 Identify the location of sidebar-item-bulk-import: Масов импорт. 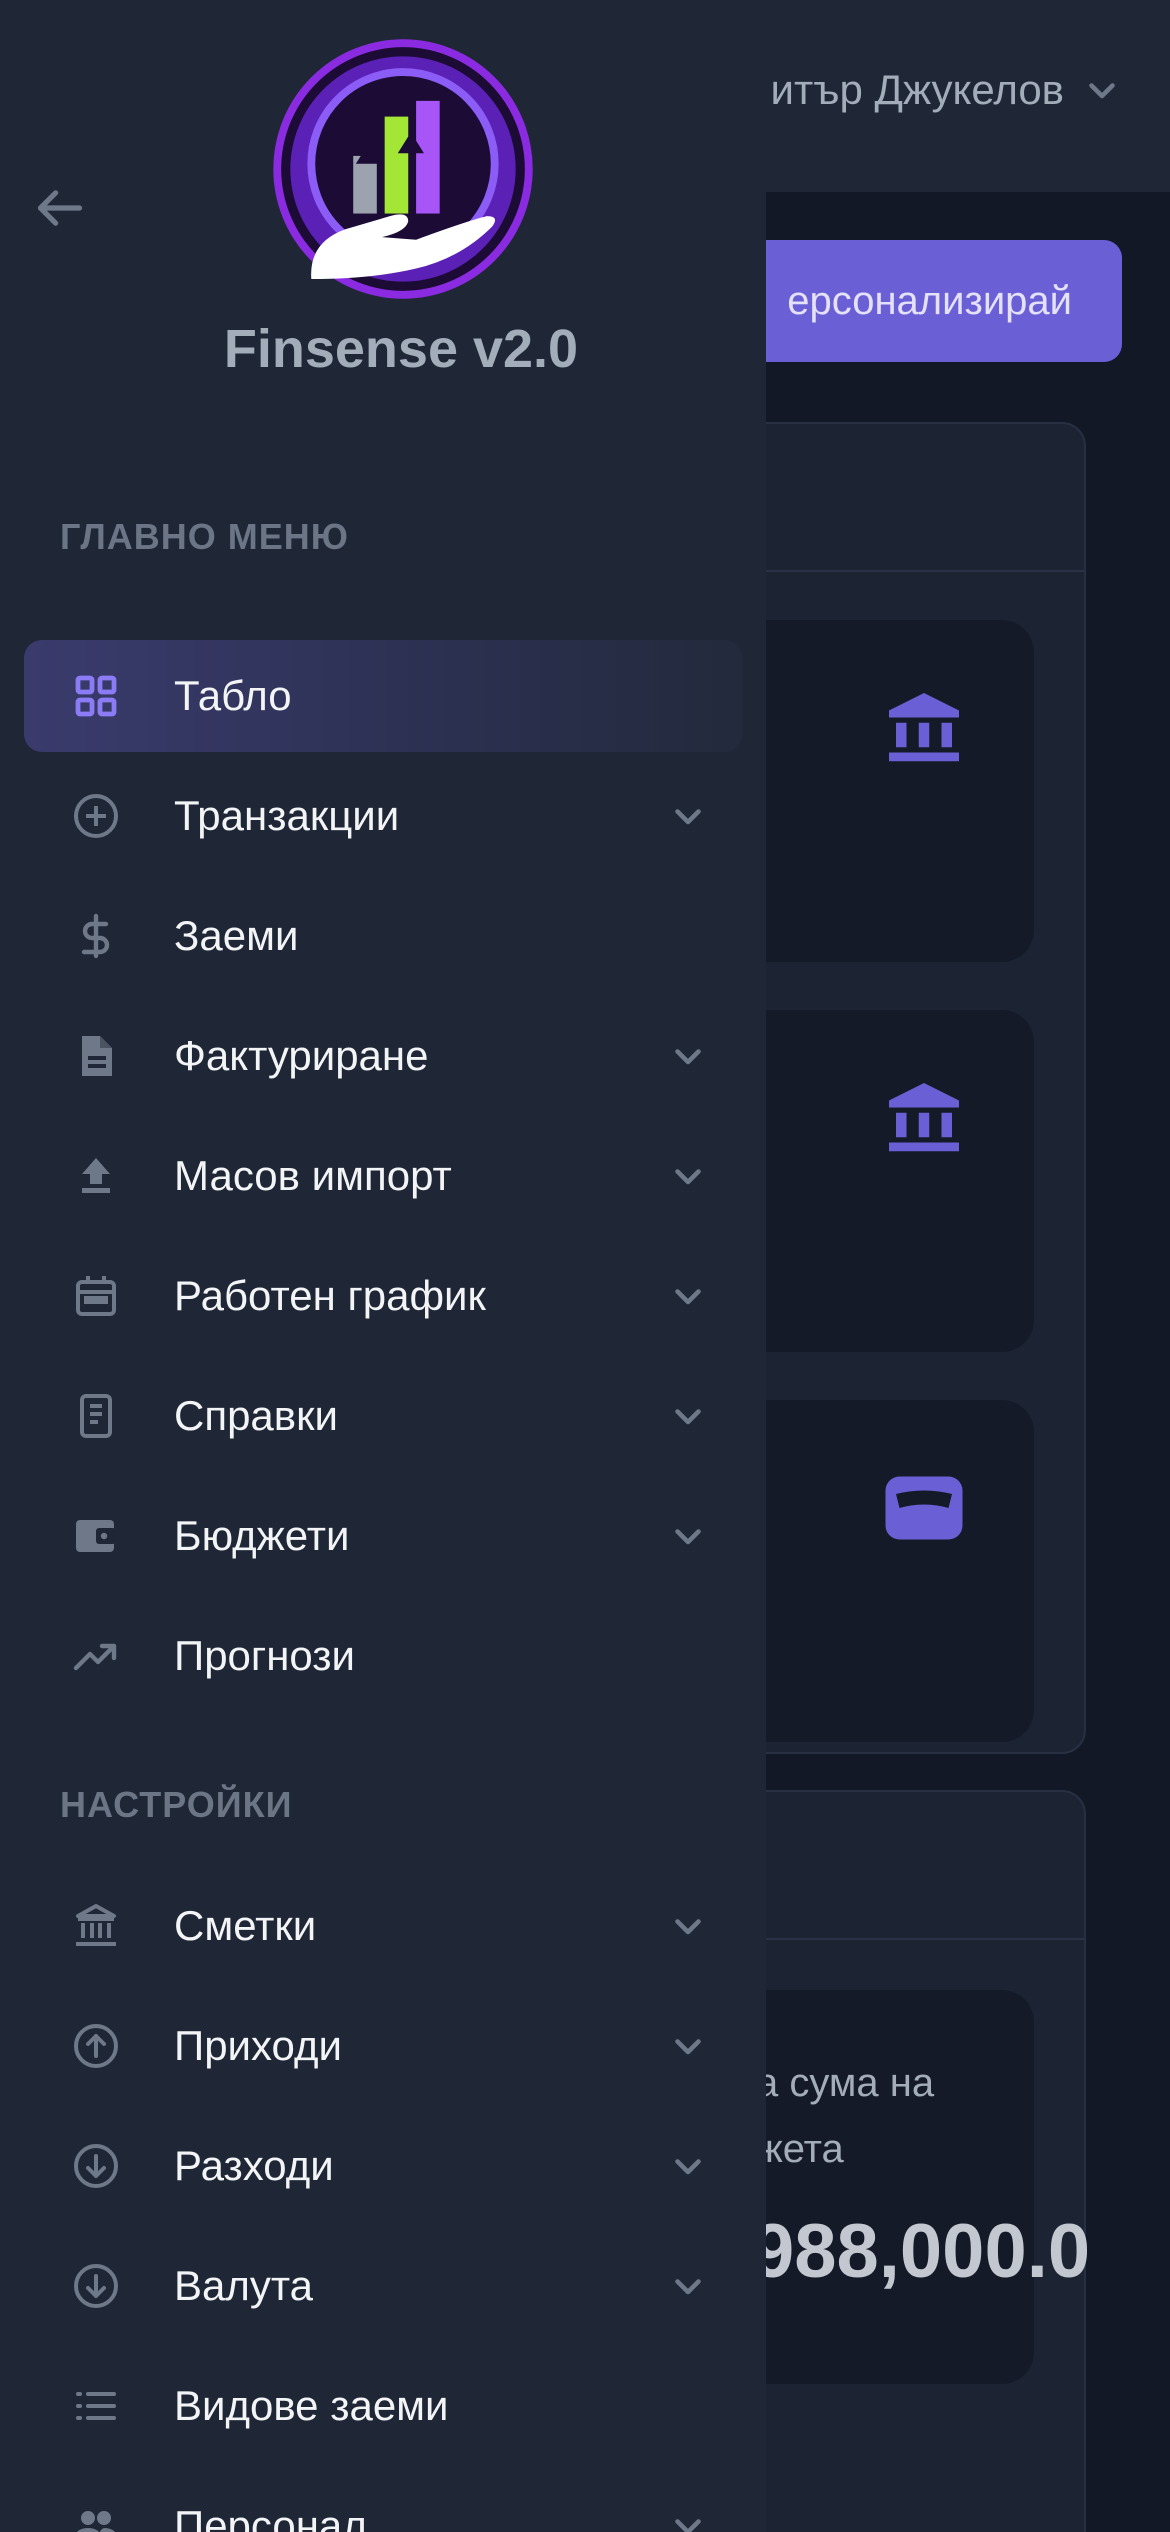
(383, 1176).